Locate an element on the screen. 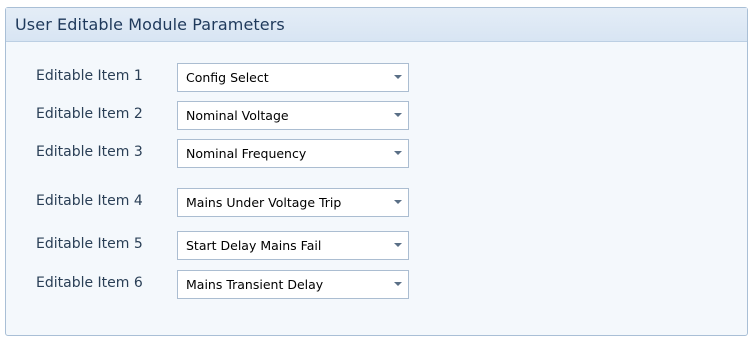 The image size is (752, 338). editable-item-select-2: Nominal Voltage is located at coordinates (293, 115).